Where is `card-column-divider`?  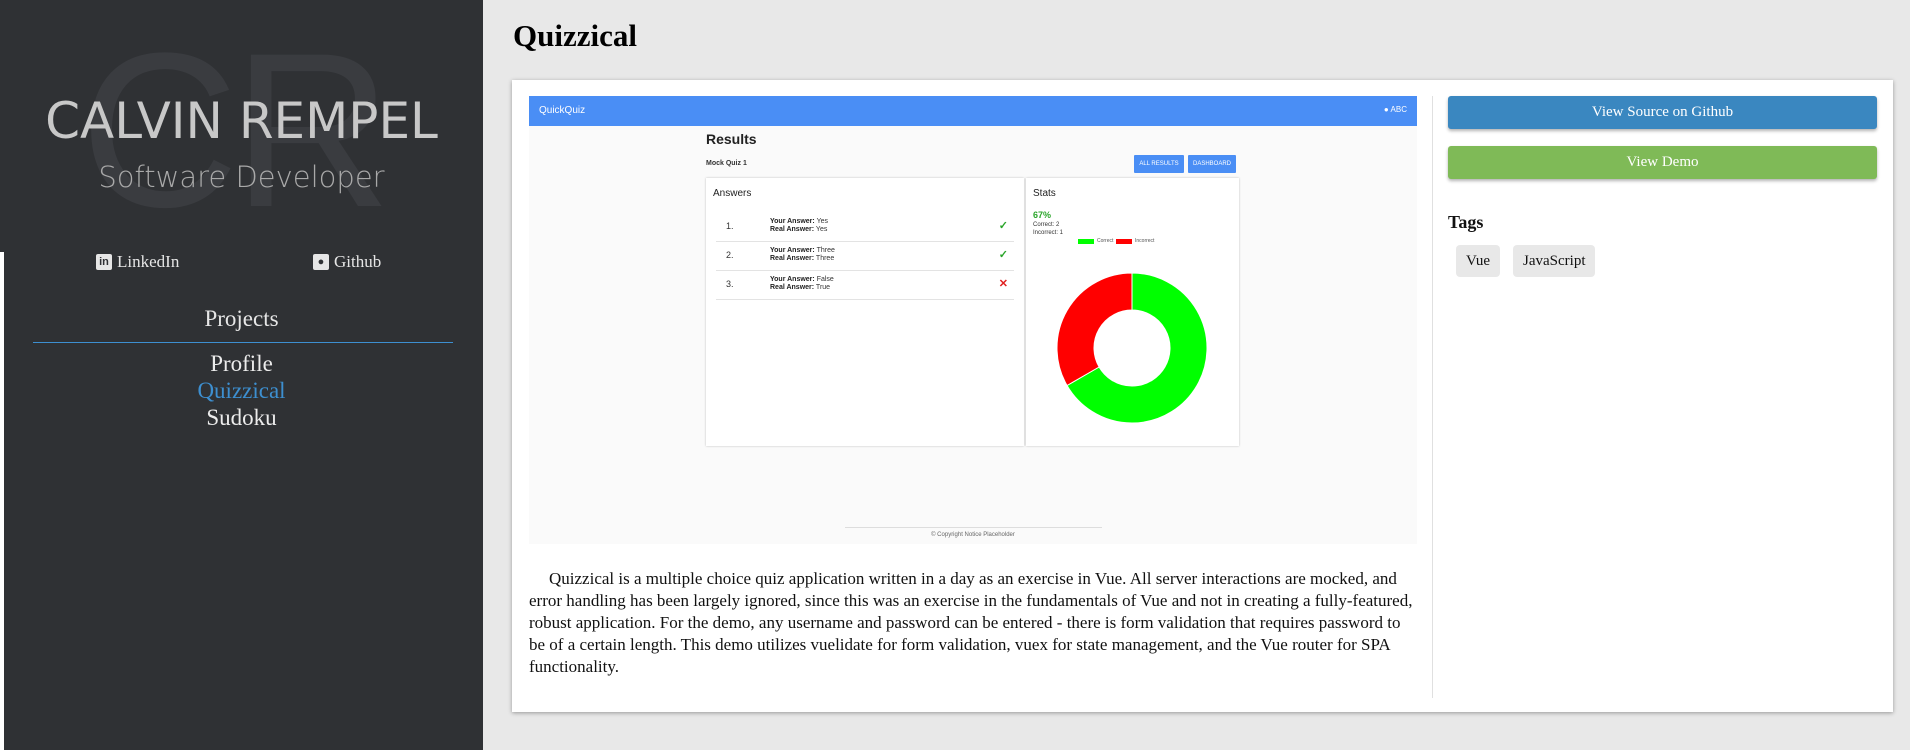
card-column-divider is located at coordinates (1432, 397).